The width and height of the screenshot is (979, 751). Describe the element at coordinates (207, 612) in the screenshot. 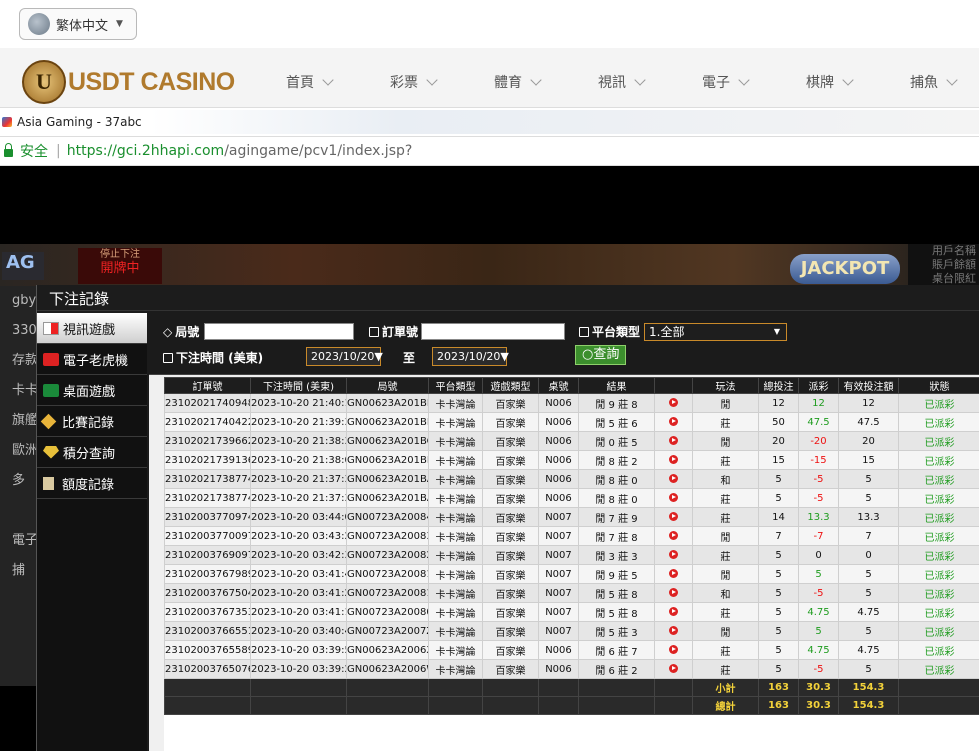

I see `table-cell: 231020037673536` at that location.